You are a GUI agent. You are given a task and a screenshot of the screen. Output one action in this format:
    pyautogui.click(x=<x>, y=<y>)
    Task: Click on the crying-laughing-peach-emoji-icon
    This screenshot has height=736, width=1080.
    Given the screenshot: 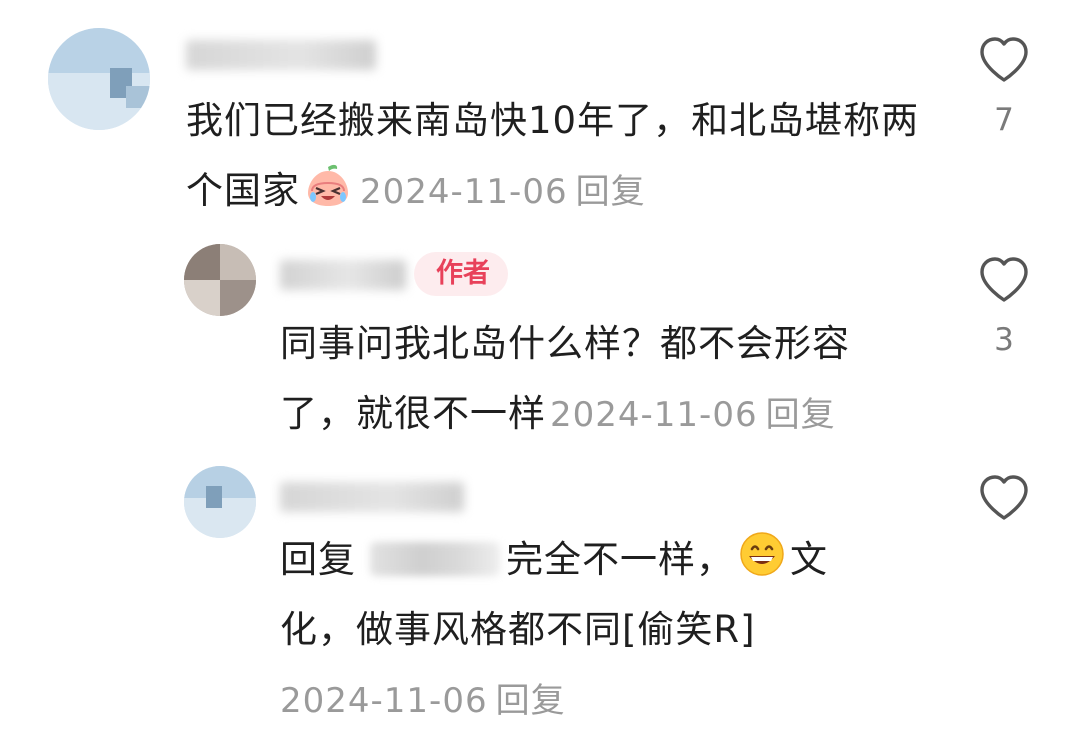 What is the action you would take?
    pyautogui.click(x=328, y=185)
    